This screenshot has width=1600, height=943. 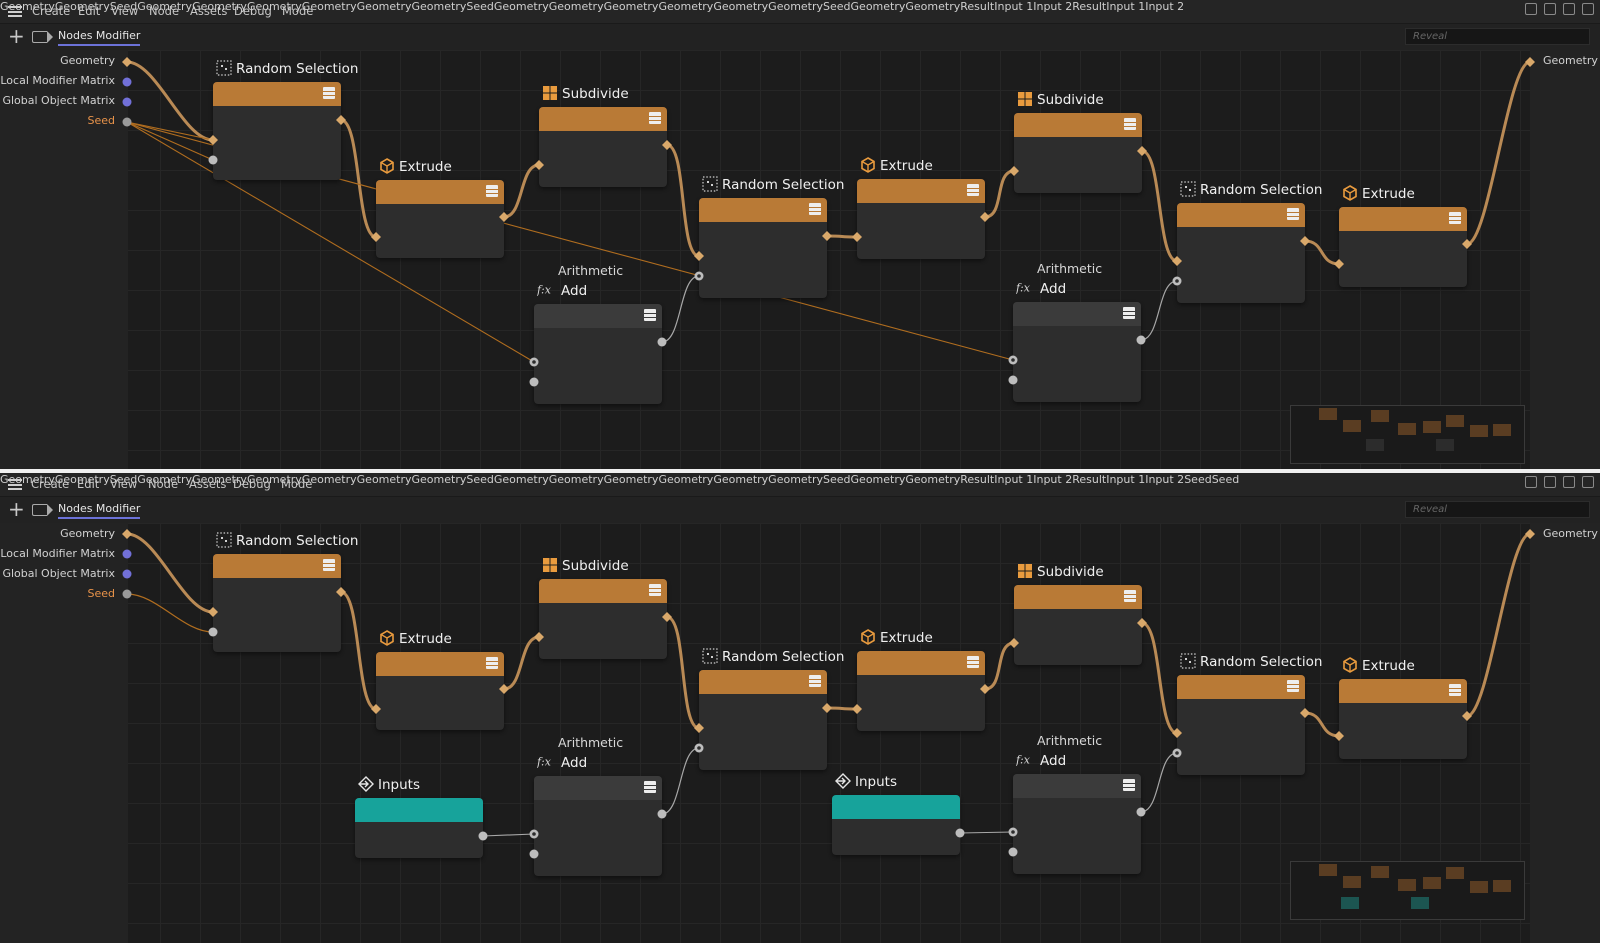 What do you see at coordinates (960, 833) in the screenshot?
I see `output-port-in2` at bounding box center [960, 833].